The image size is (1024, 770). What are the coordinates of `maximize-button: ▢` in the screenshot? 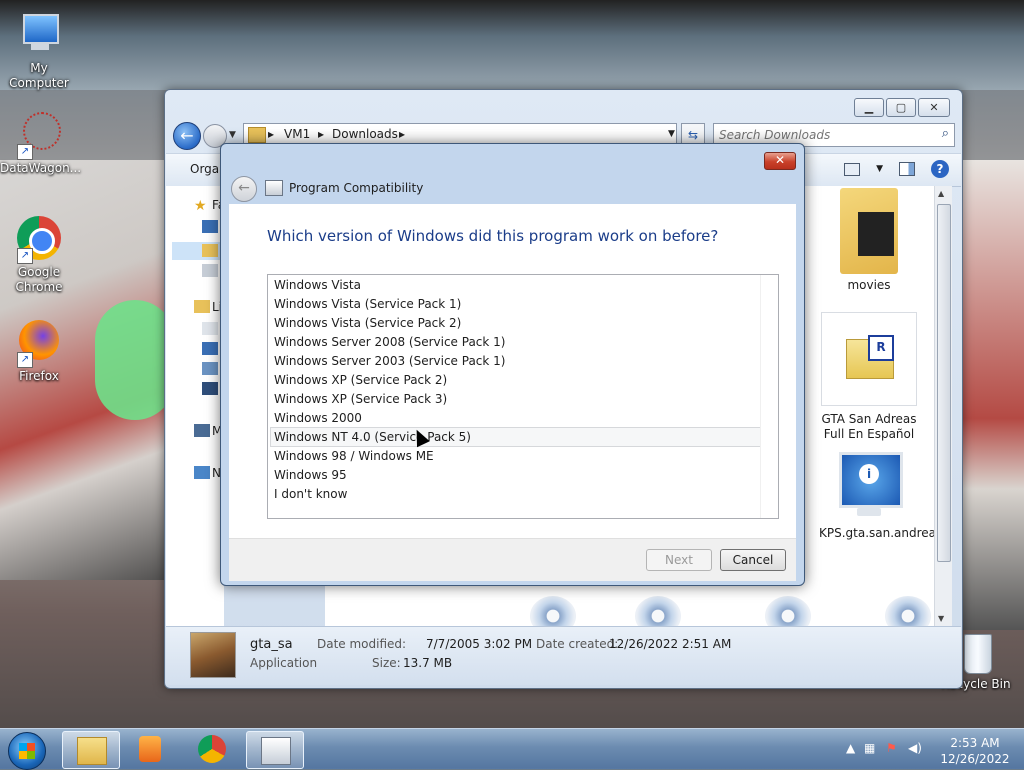 It's located at (901, 107).